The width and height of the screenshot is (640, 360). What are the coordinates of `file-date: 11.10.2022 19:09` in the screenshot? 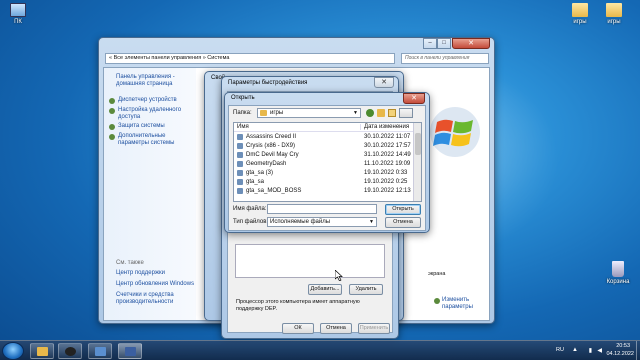 It's located at (387, 164).